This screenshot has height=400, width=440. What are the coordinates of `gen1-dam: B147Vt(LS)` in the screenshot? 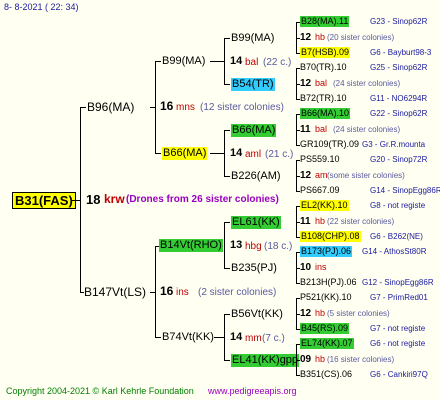 It's located at (115, 292).